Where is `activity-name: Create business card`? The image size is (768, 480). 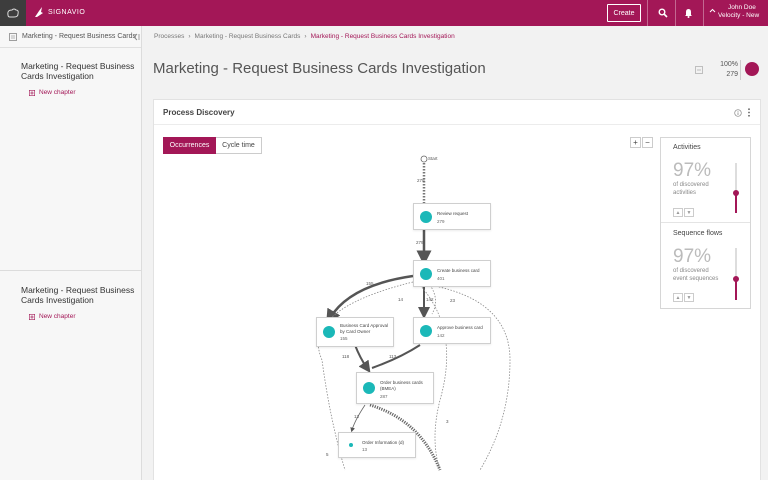 activity-name: Create business card is located at coordinates (458, 270).